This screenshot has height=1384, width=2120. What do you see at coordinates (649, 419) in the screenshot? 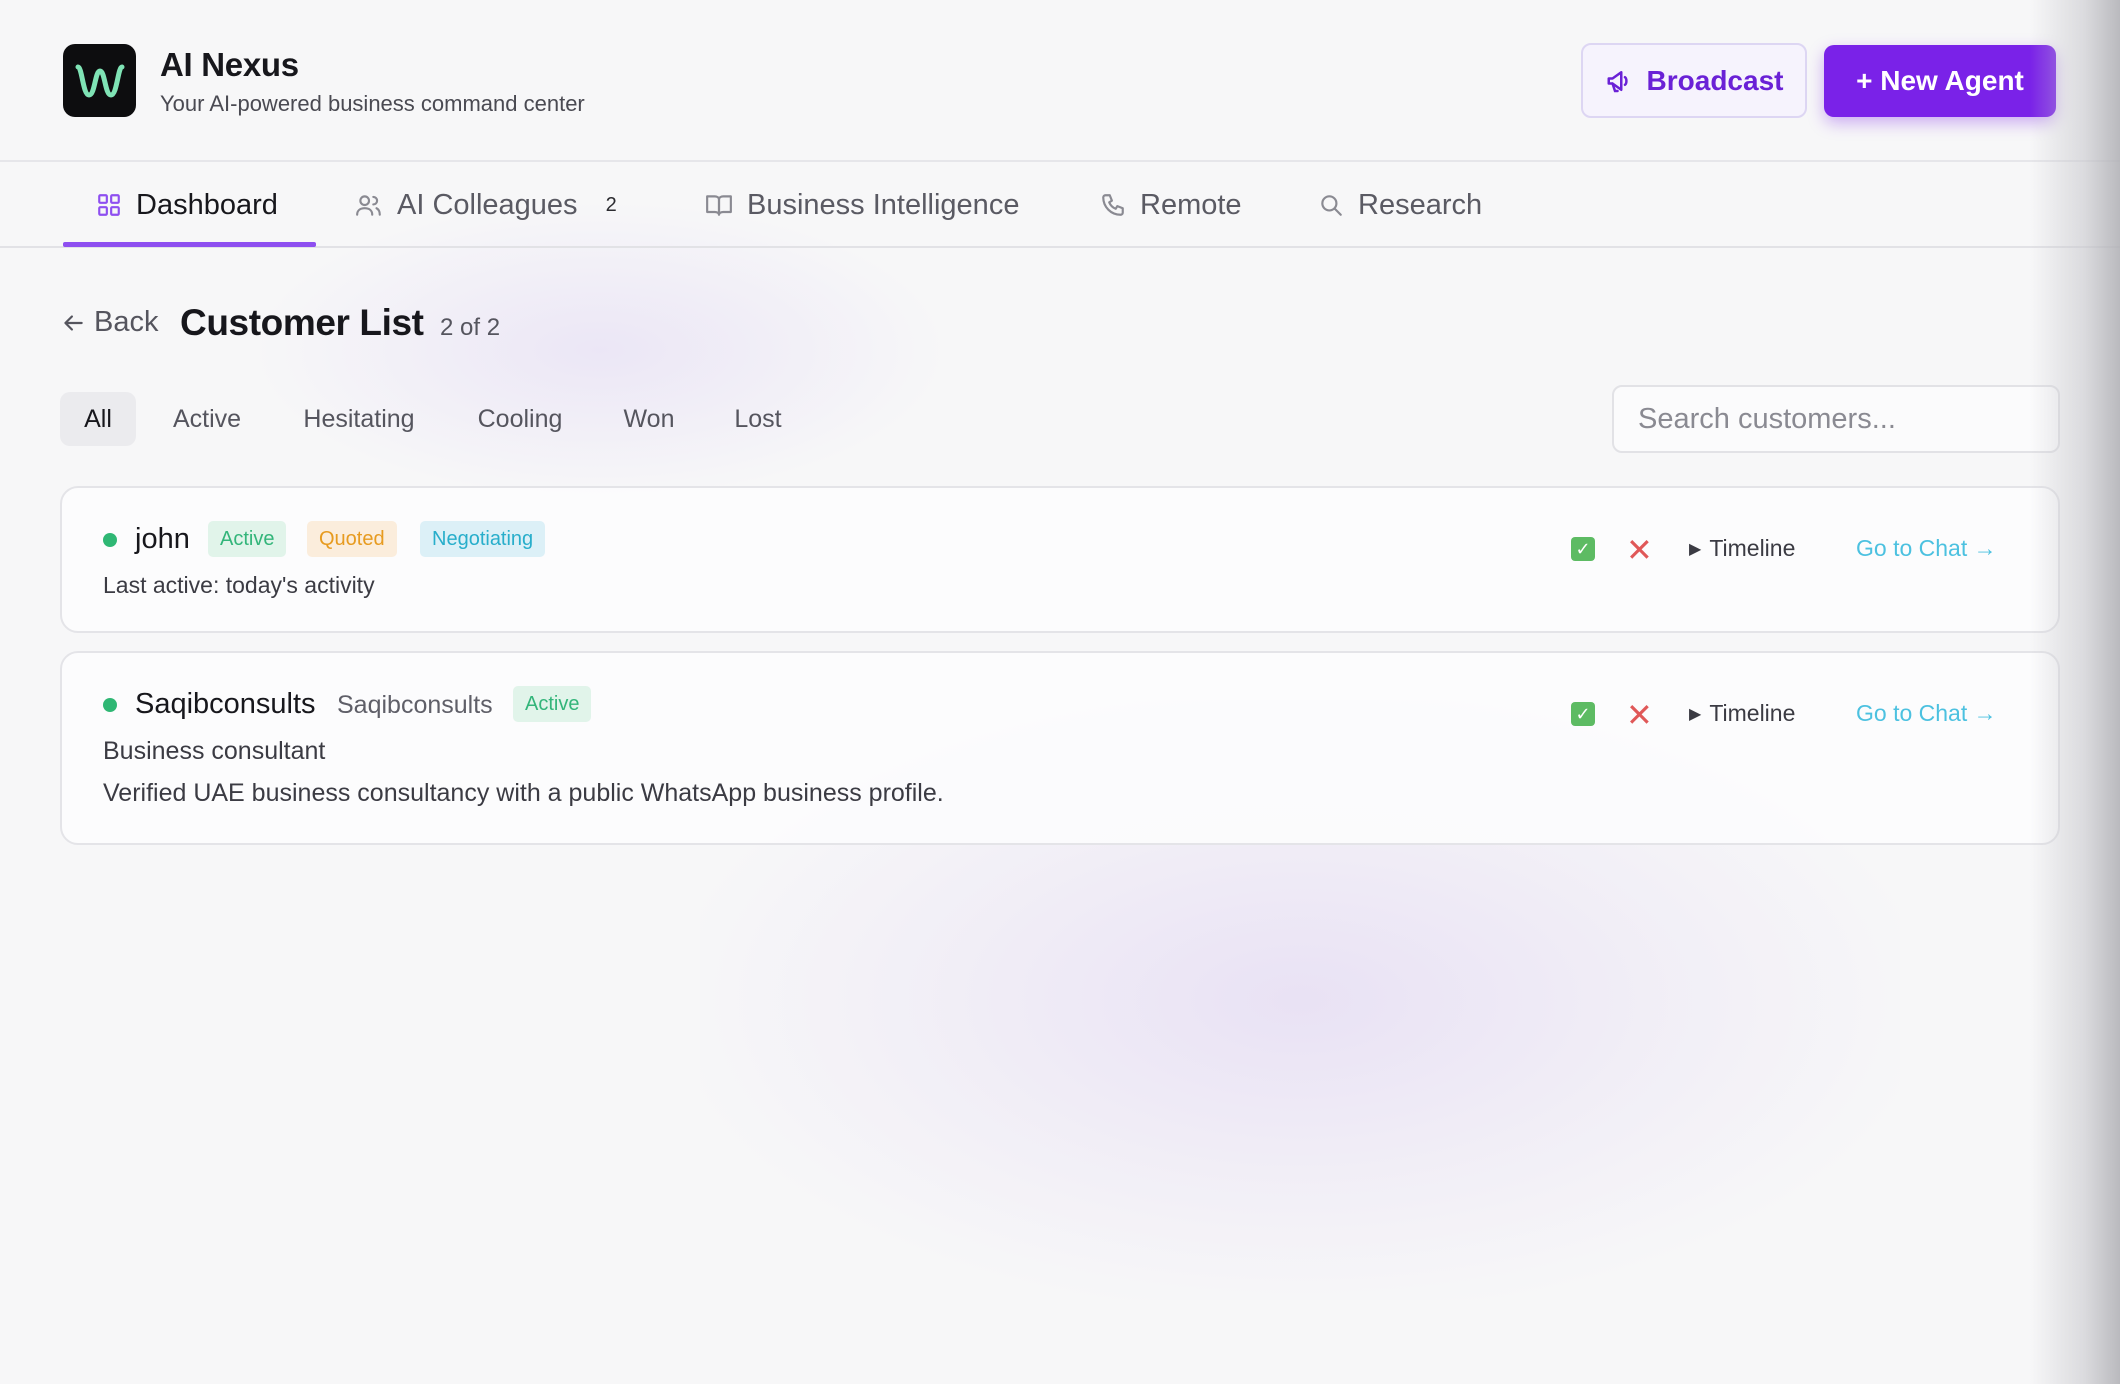
I see `filter-won: Won` at bounding box center [649, 419].